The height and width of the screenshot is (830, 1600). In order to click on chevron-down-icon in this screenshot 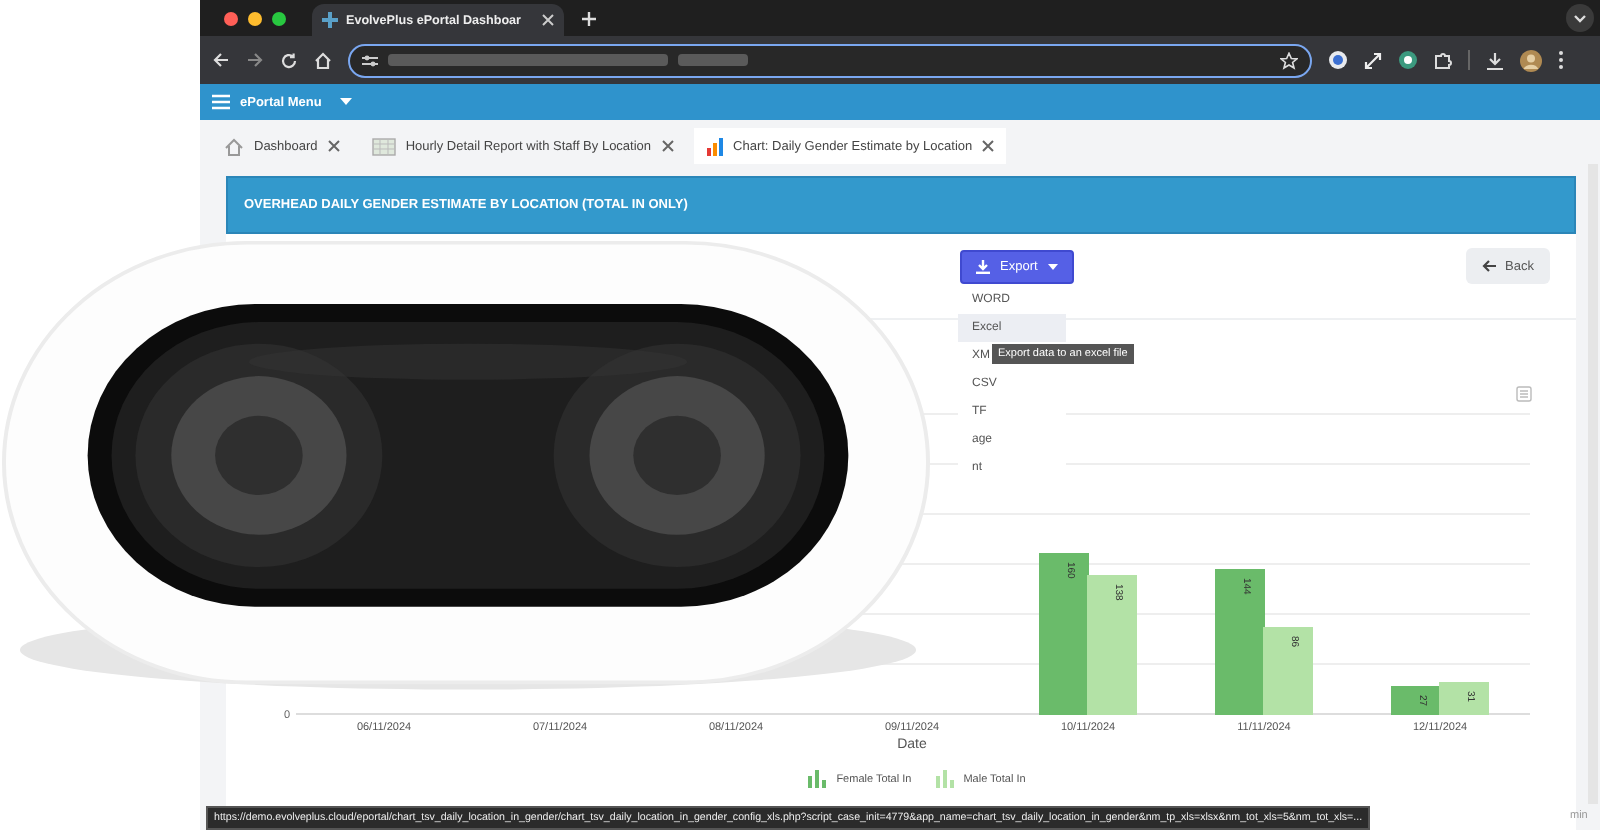, I will do `click(1580, 18)`.